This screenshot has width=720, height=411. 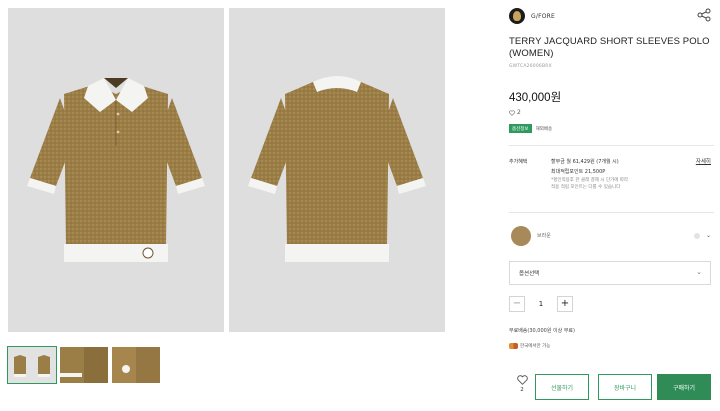 I want to click on badge-extra: 해외배송, so click(x=544, y=129).